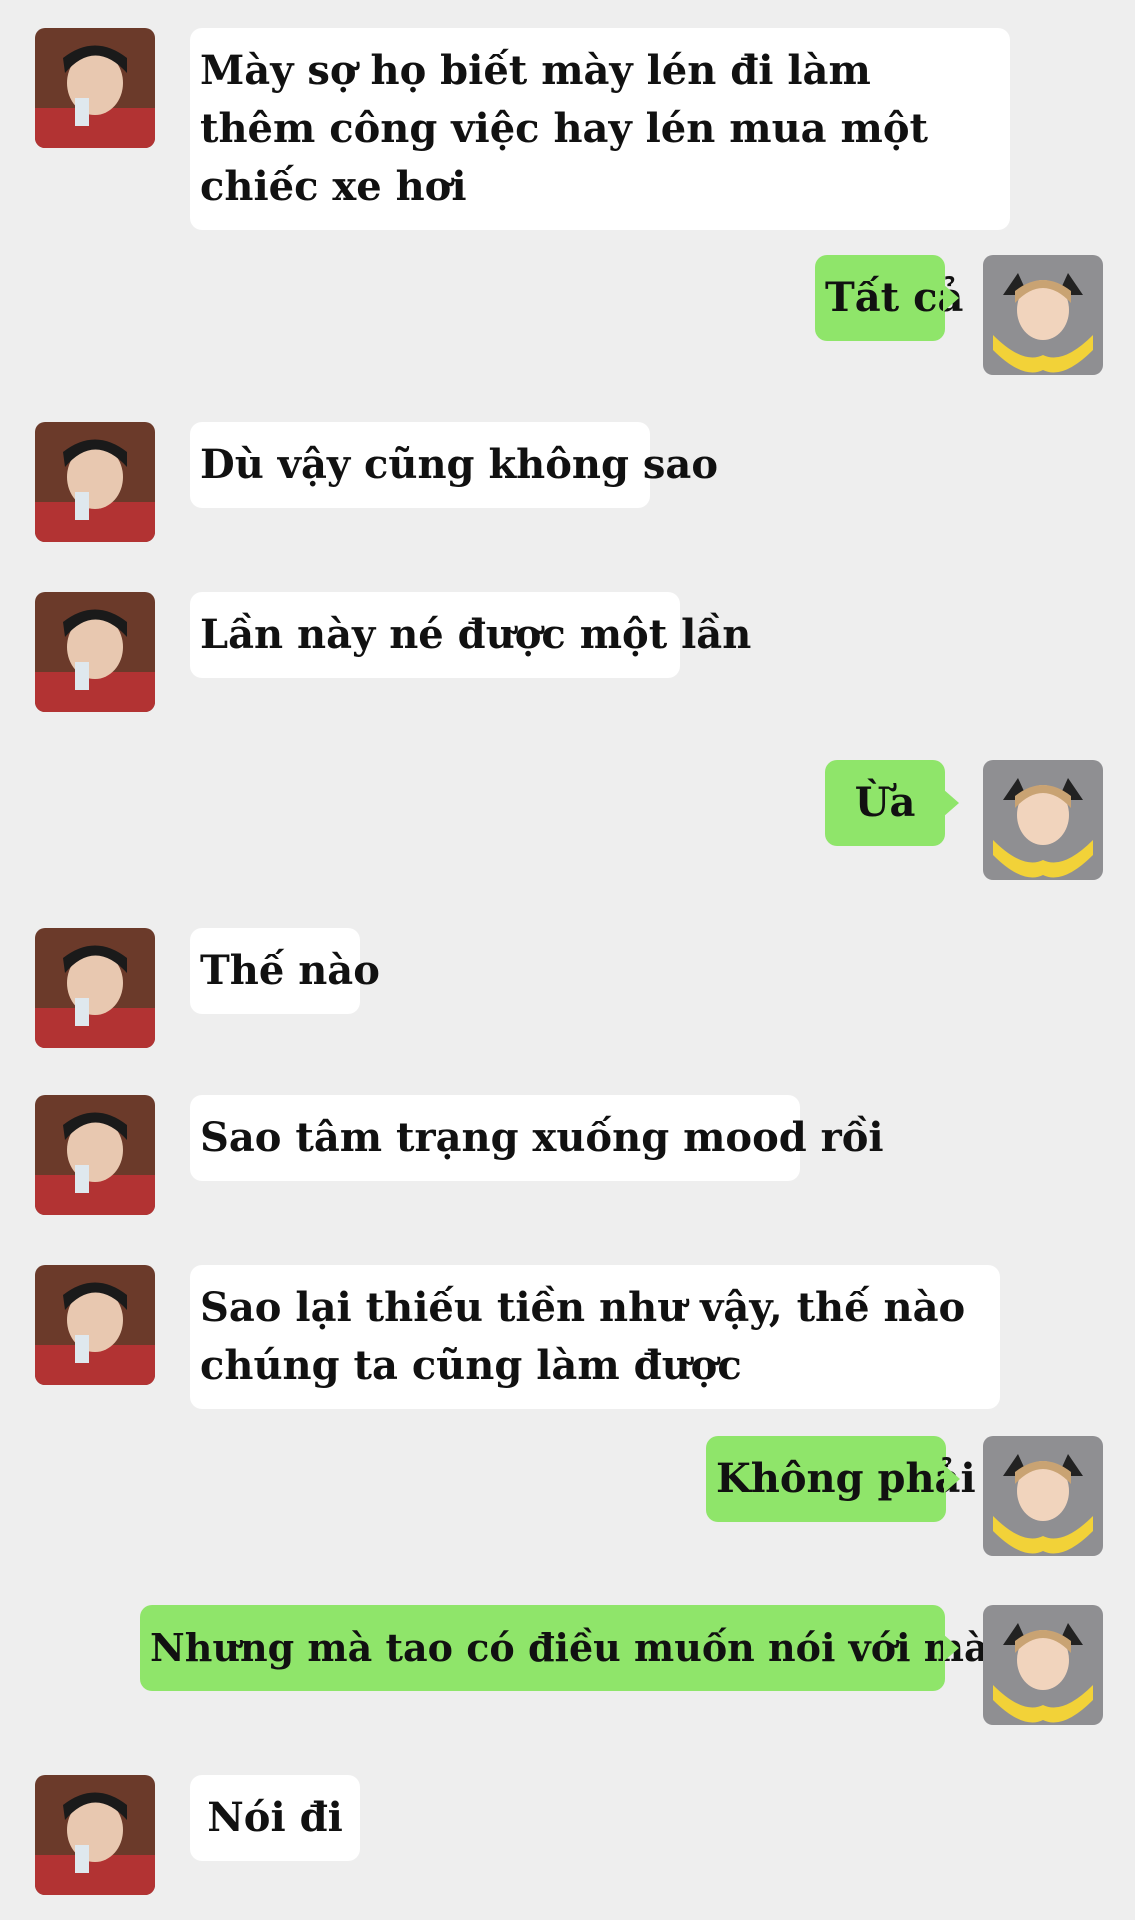 This screenshot has height=1920, width=1135. I want to click on message-bubble: Nói đi, so click(275, 1818).